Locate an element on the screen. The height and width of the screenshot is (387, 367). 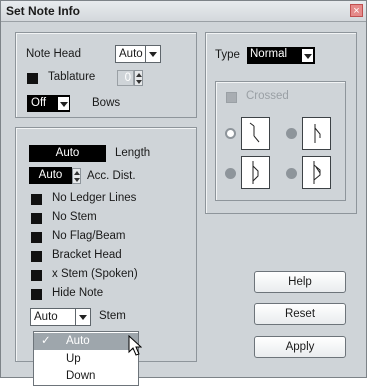
stem-dropdown: Auto is located at coordinates (60, 317).